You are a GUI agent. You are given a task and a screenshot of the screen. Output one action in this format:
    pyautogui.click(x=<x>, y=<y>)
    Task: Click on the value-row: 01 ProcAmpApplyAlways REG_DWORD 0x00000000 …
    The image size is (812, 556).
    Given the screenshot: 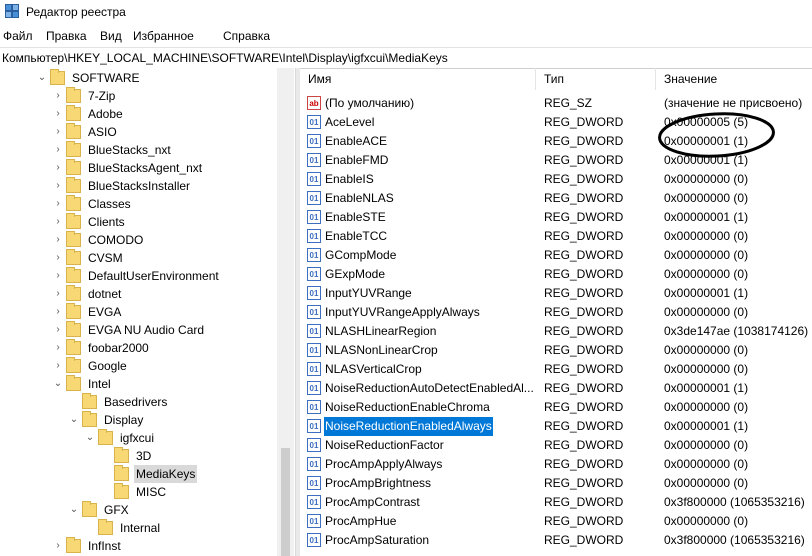 What is the action you would take?
    pyautogui.click(x=556, y=464)
    